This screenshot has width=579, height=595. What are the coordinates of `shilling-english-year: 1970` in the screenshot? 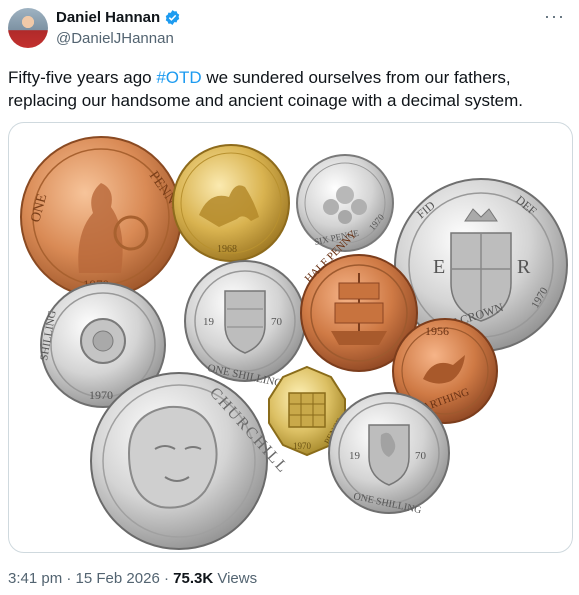 It's located at (101, 395).